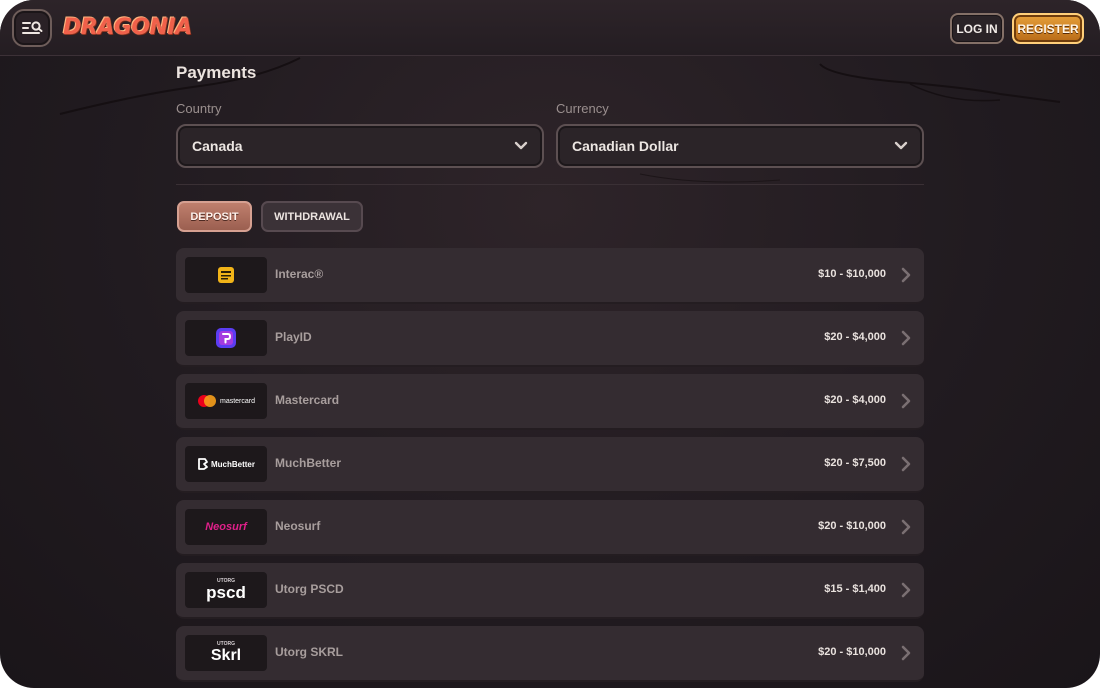  I want to click on neosurf-logo-text: Neosurf, so click(226, 527).